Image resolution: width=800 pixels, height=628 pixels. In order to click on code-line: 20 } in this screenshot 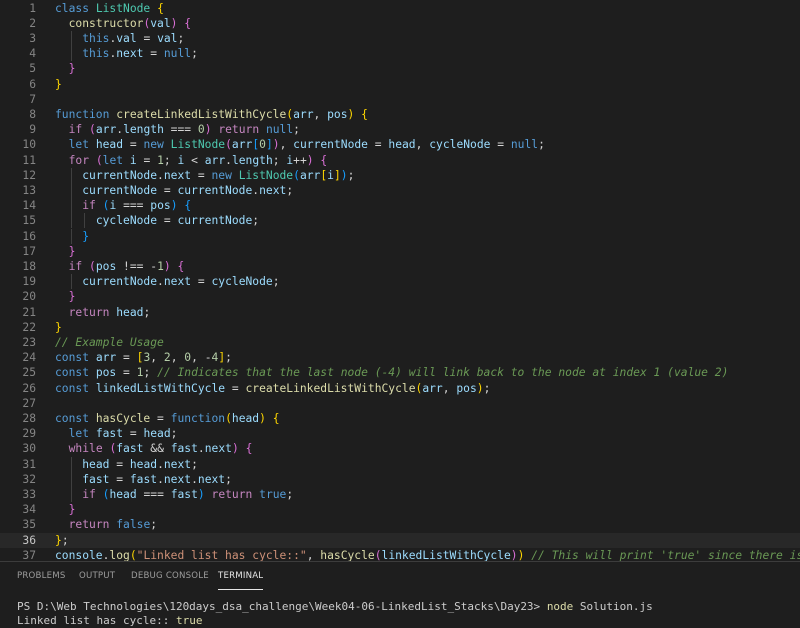, I will do `click(400, 296)`.